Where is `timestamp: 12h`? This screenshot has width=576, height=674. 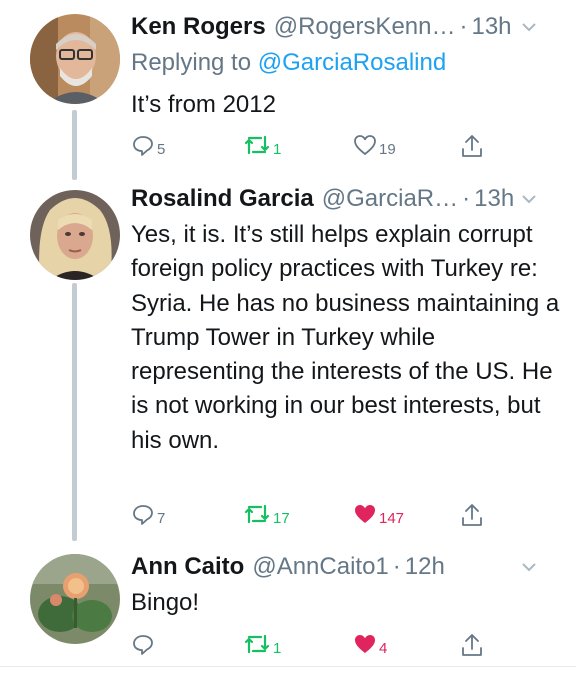 timestamp: 12h is located at coordinates (425, 567).